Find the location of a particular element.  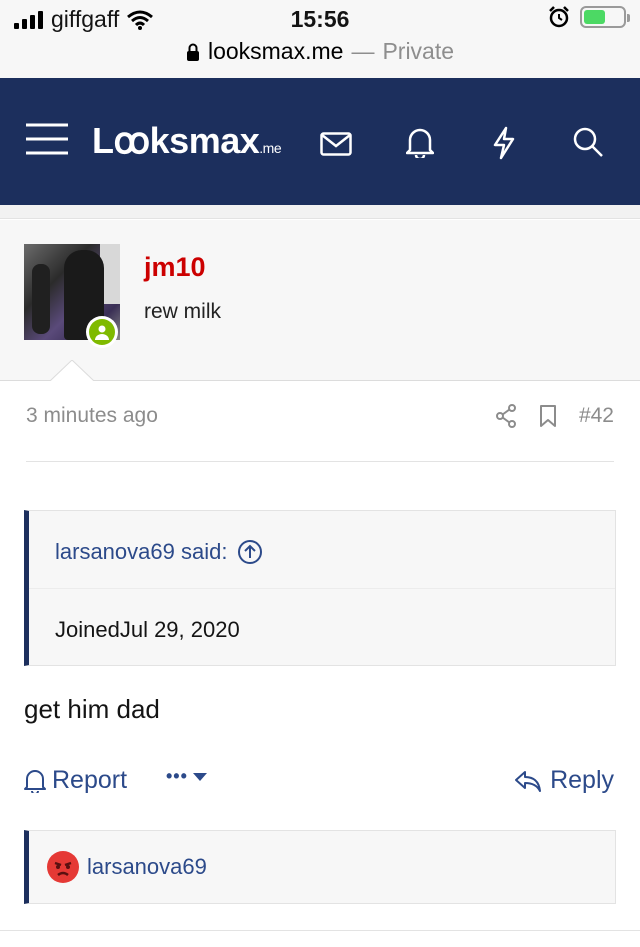

report-button: Report is located at coordinates (75, 780).